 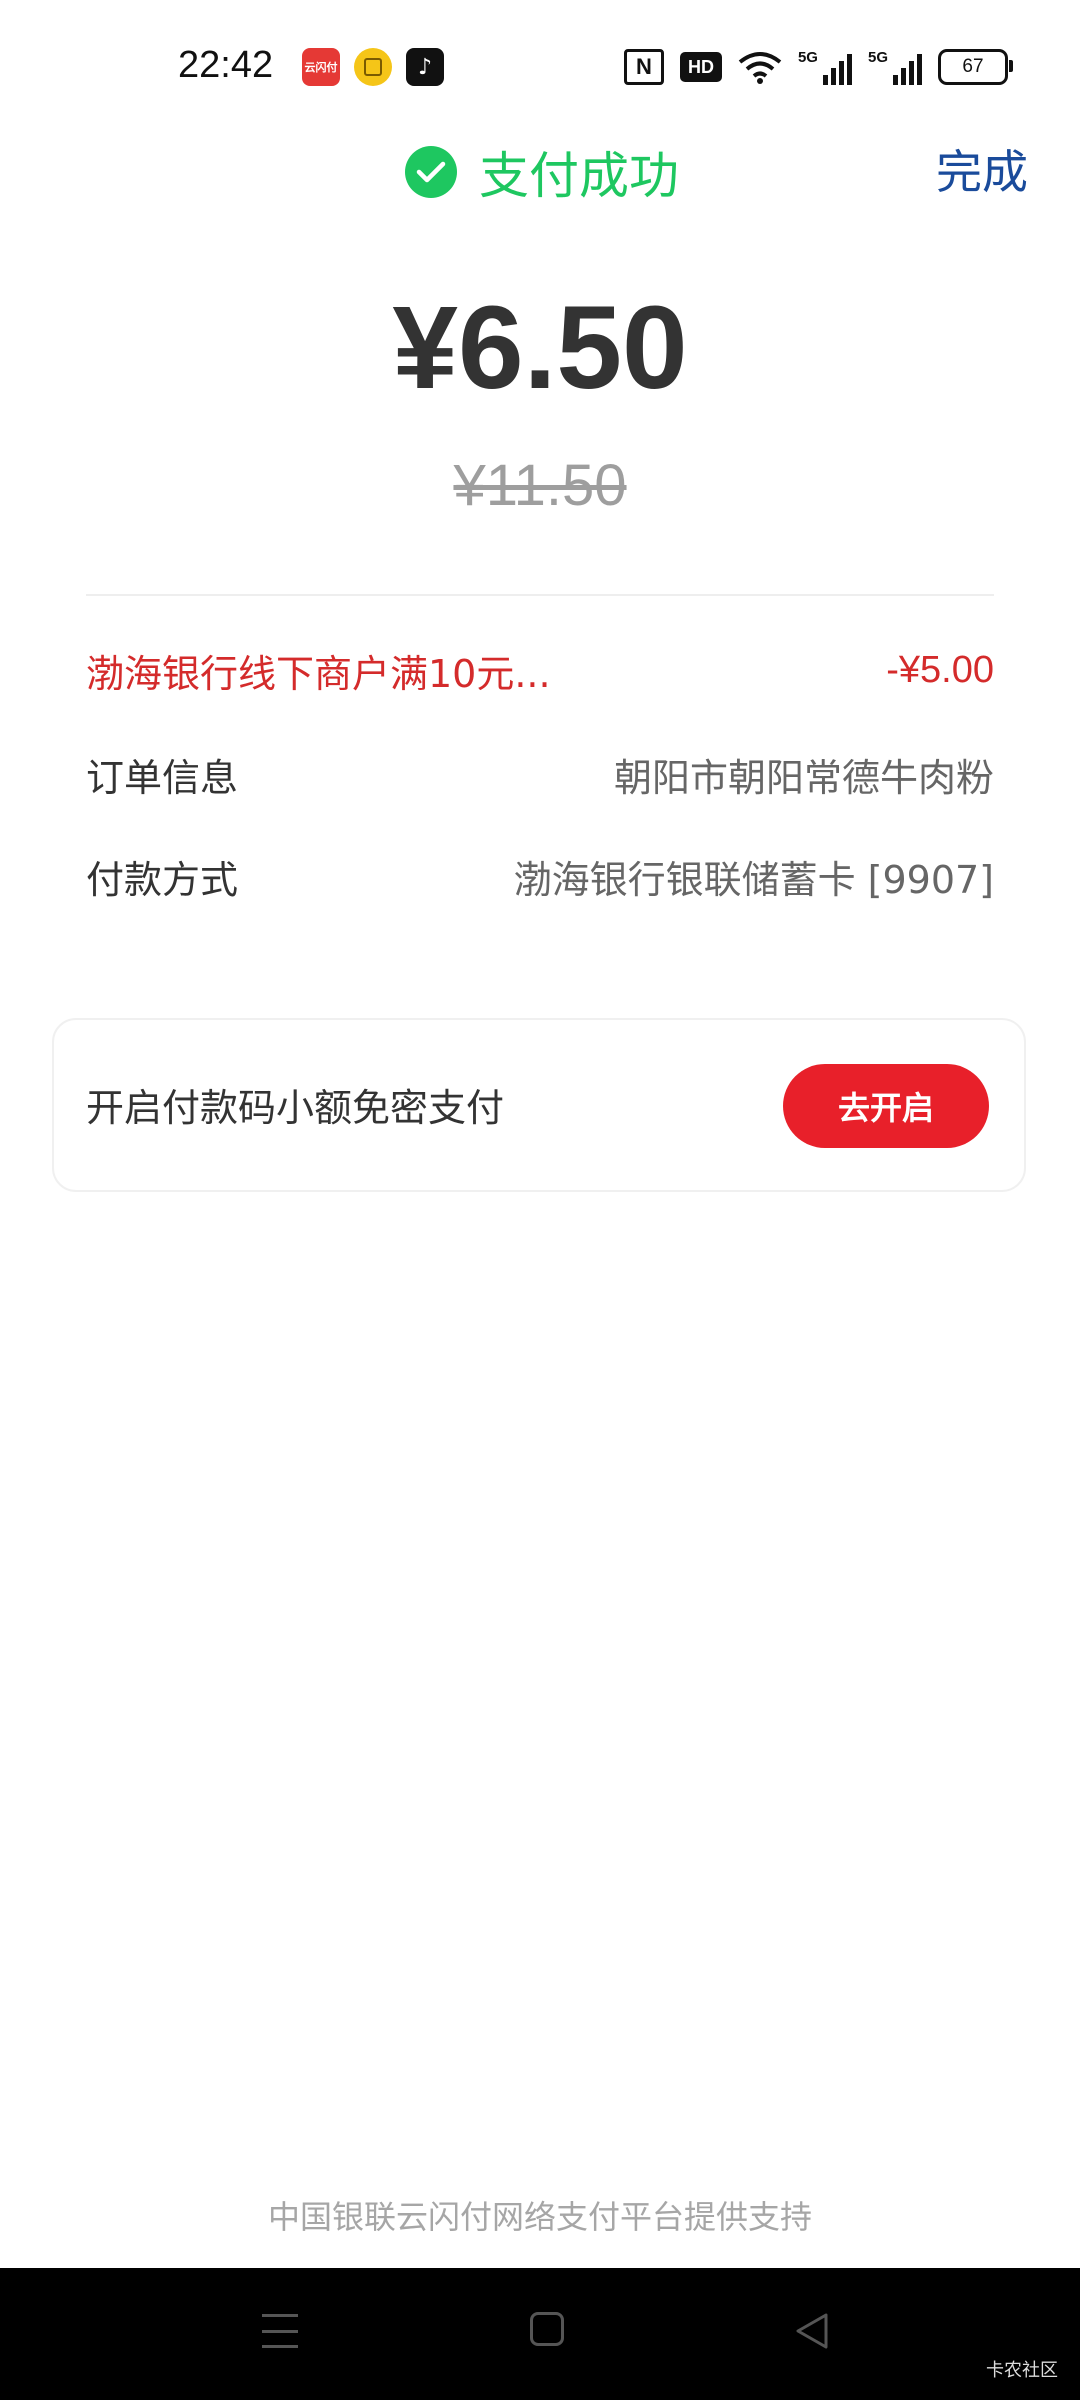 I want to click on check-circle-icon, so click(x=431, y=172).